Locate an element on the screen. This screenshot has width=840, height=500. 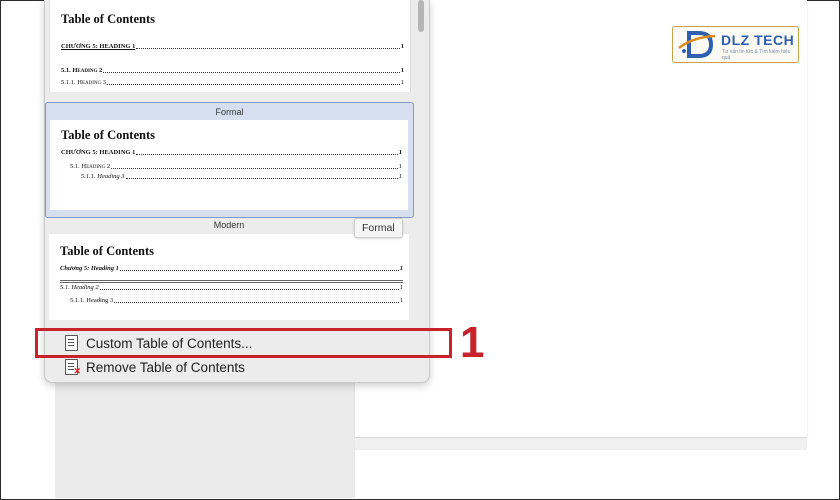
annotation-highlight-box is located at coordinates (243, 343).